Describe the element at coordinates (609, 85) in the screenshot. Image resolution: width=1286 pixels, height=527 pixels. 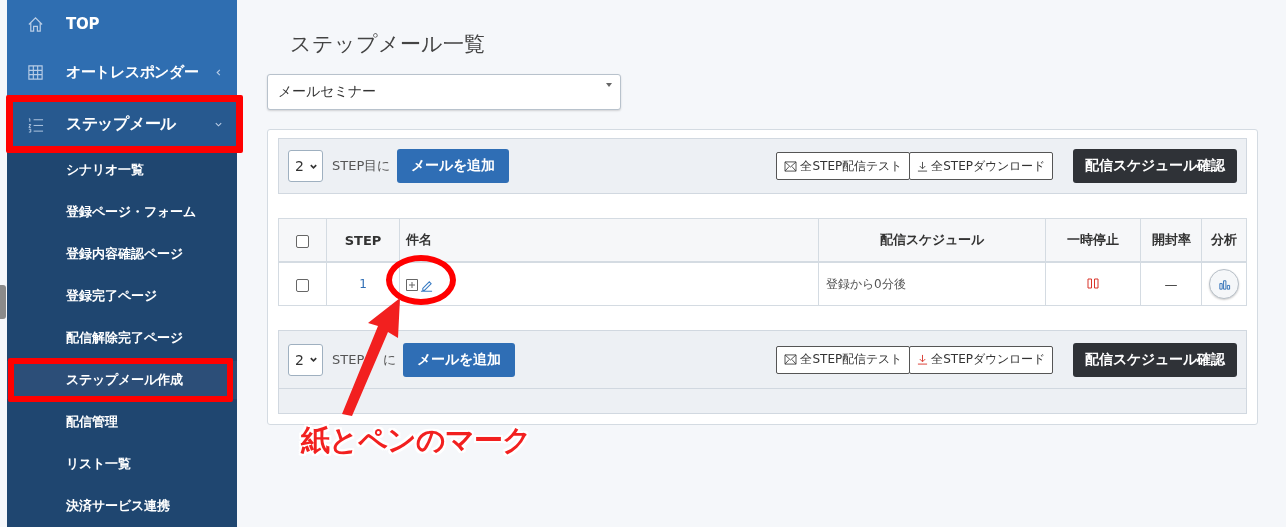
I see `dropdown-icon` at that location.